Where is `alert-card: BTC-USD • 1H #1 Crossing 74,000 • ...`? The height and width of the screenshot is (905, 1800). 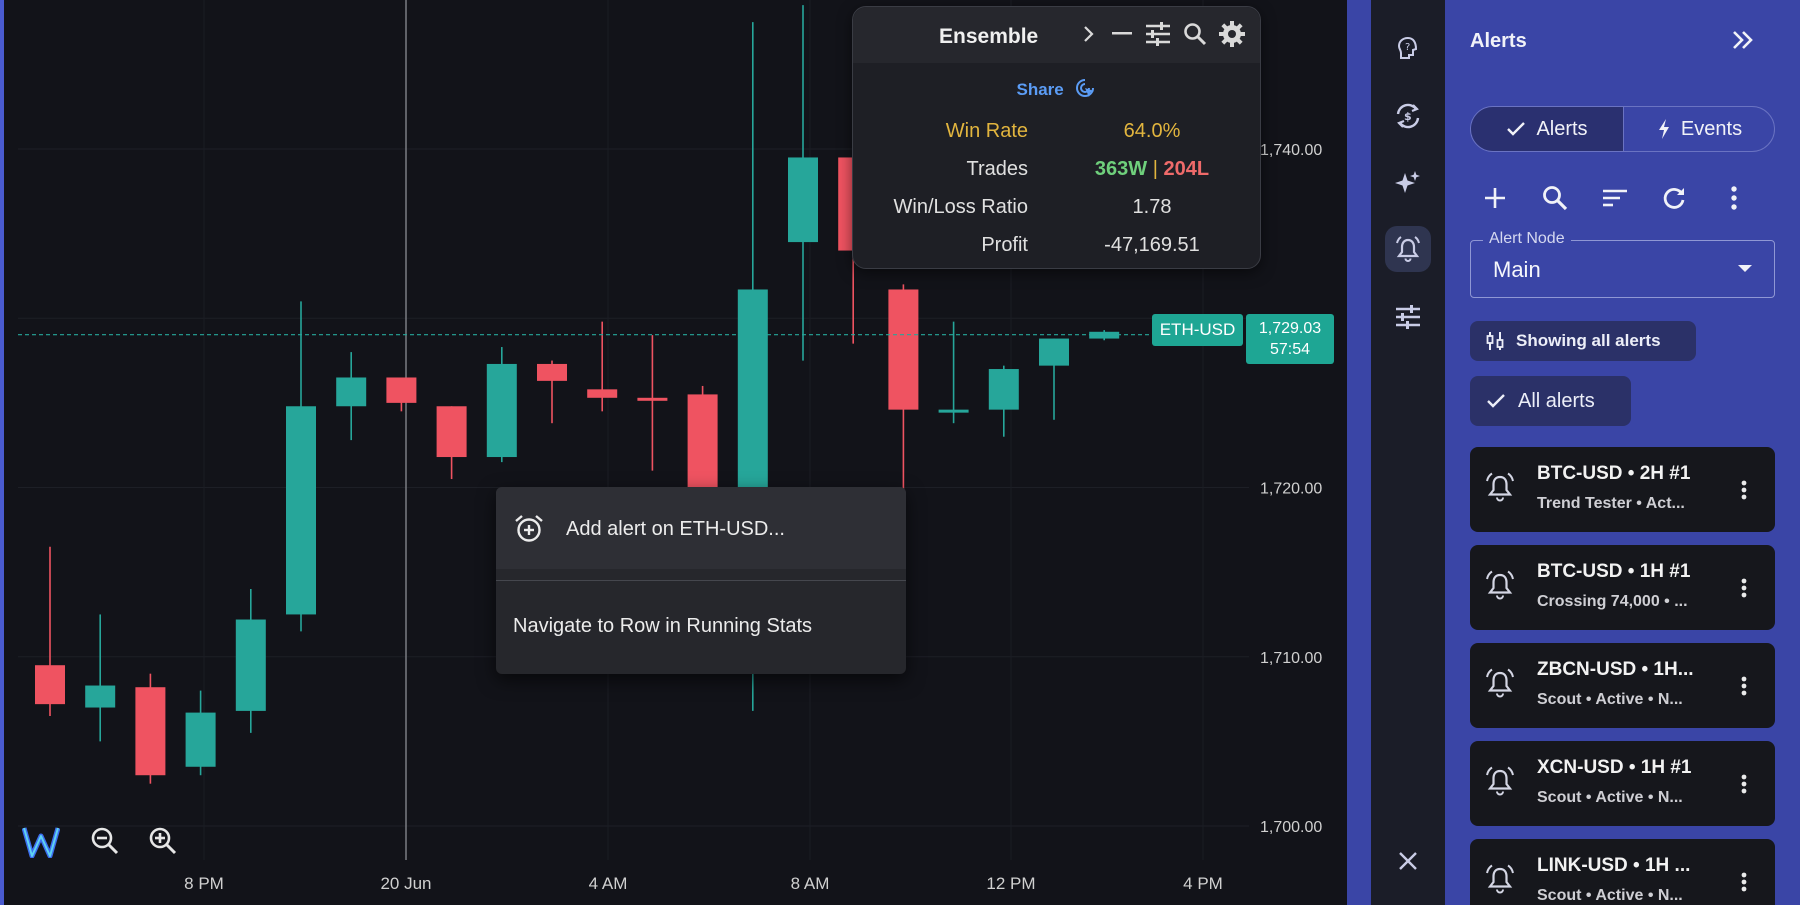
alert-card: BTC-USD • 1H #1 Crossing 74,000 • ... is located at coordinates (1622, 587).